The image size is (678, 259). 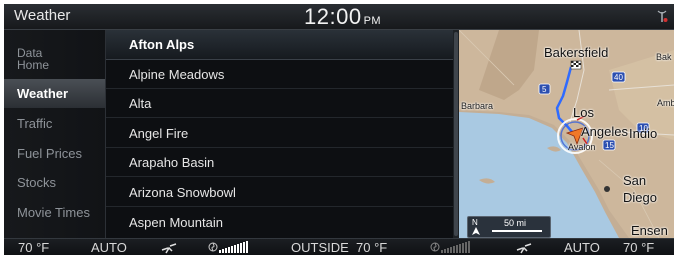 What do you see at coordinates (279, 162) in the screenshot?
I see `list-item: Arapaho Basin` at bounding box center [279, 162].